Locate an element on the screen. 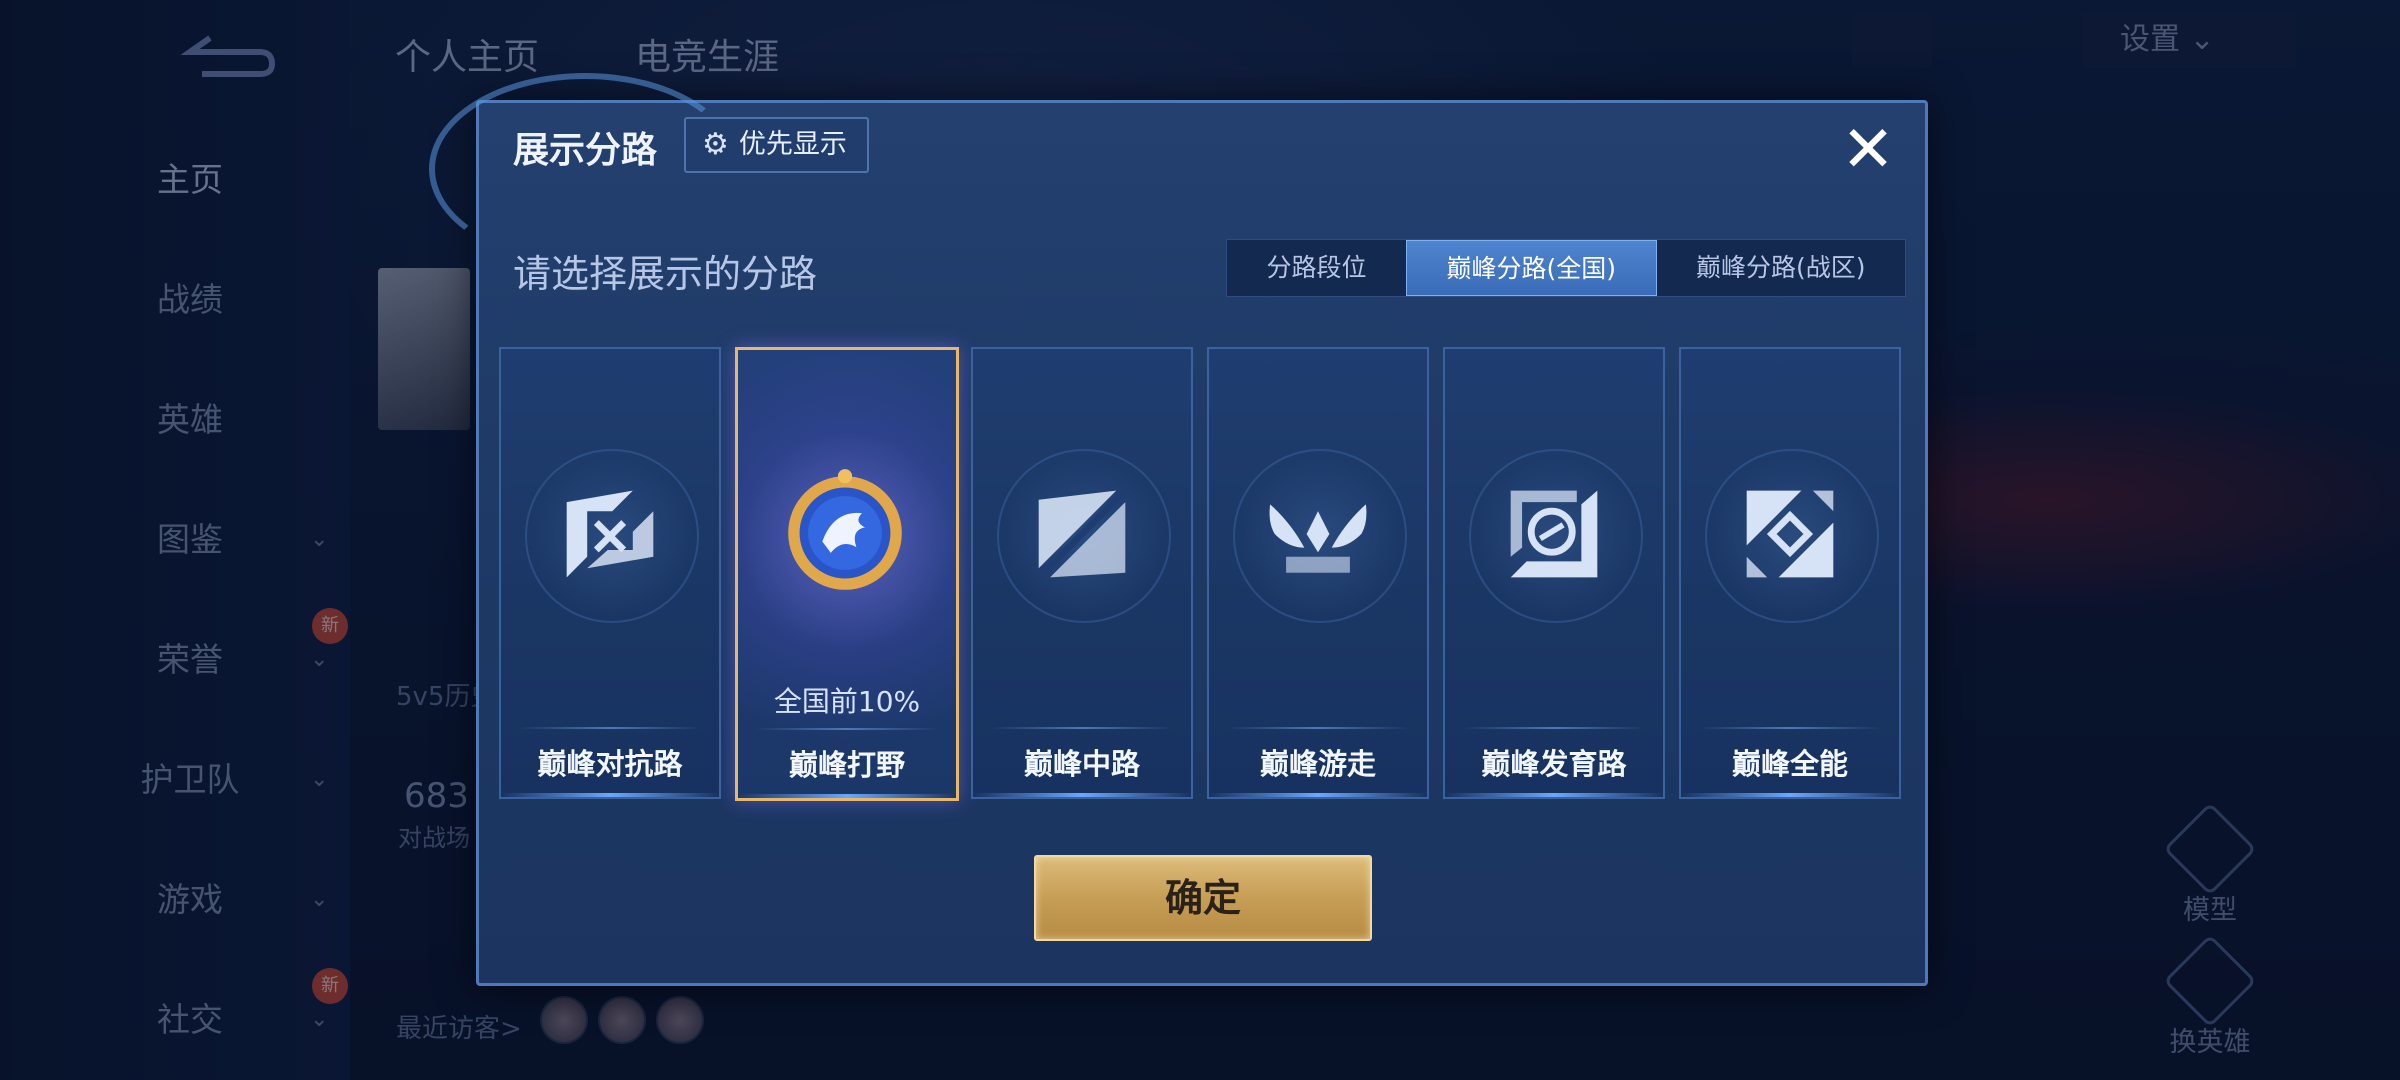  tab-peak-lane-national: 巅峰分路(全国) is located at coordinates (1531, 268).